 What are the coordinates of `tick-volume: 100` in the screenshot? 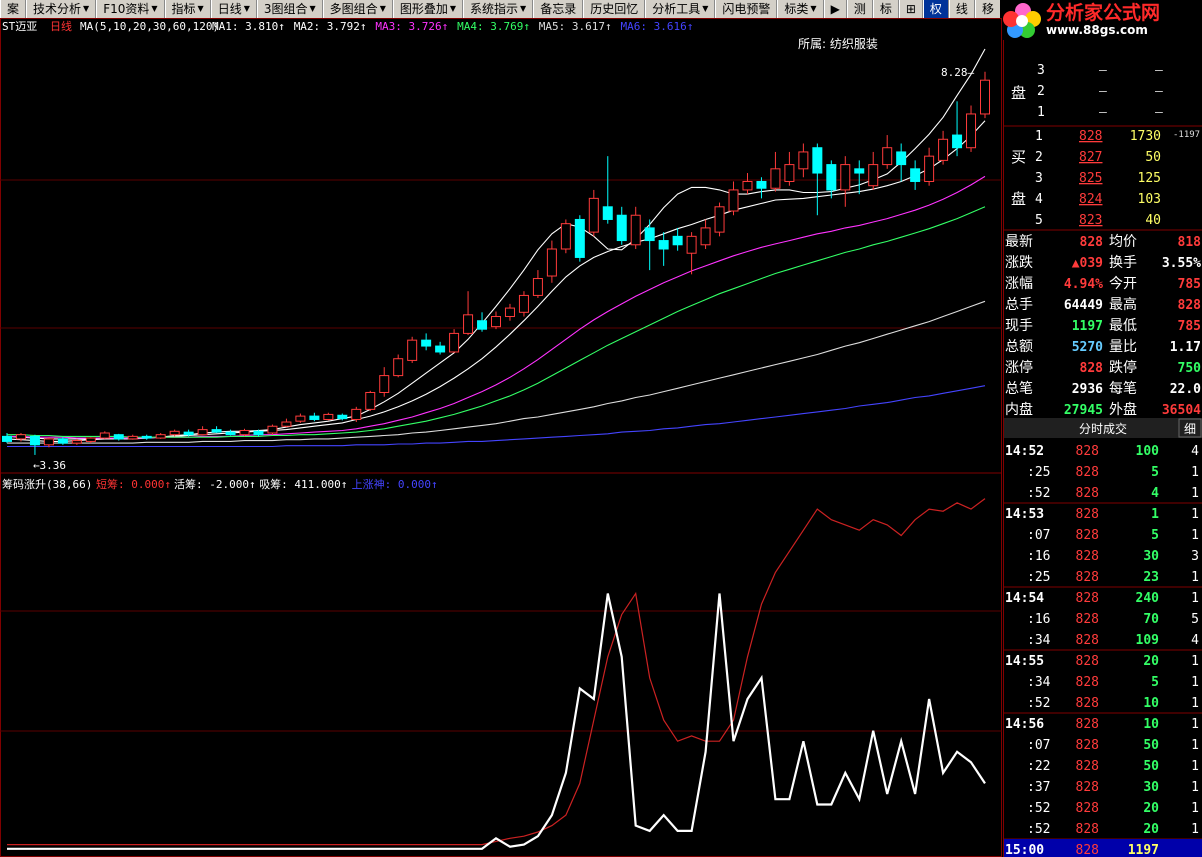 It's located at (1148, 451).